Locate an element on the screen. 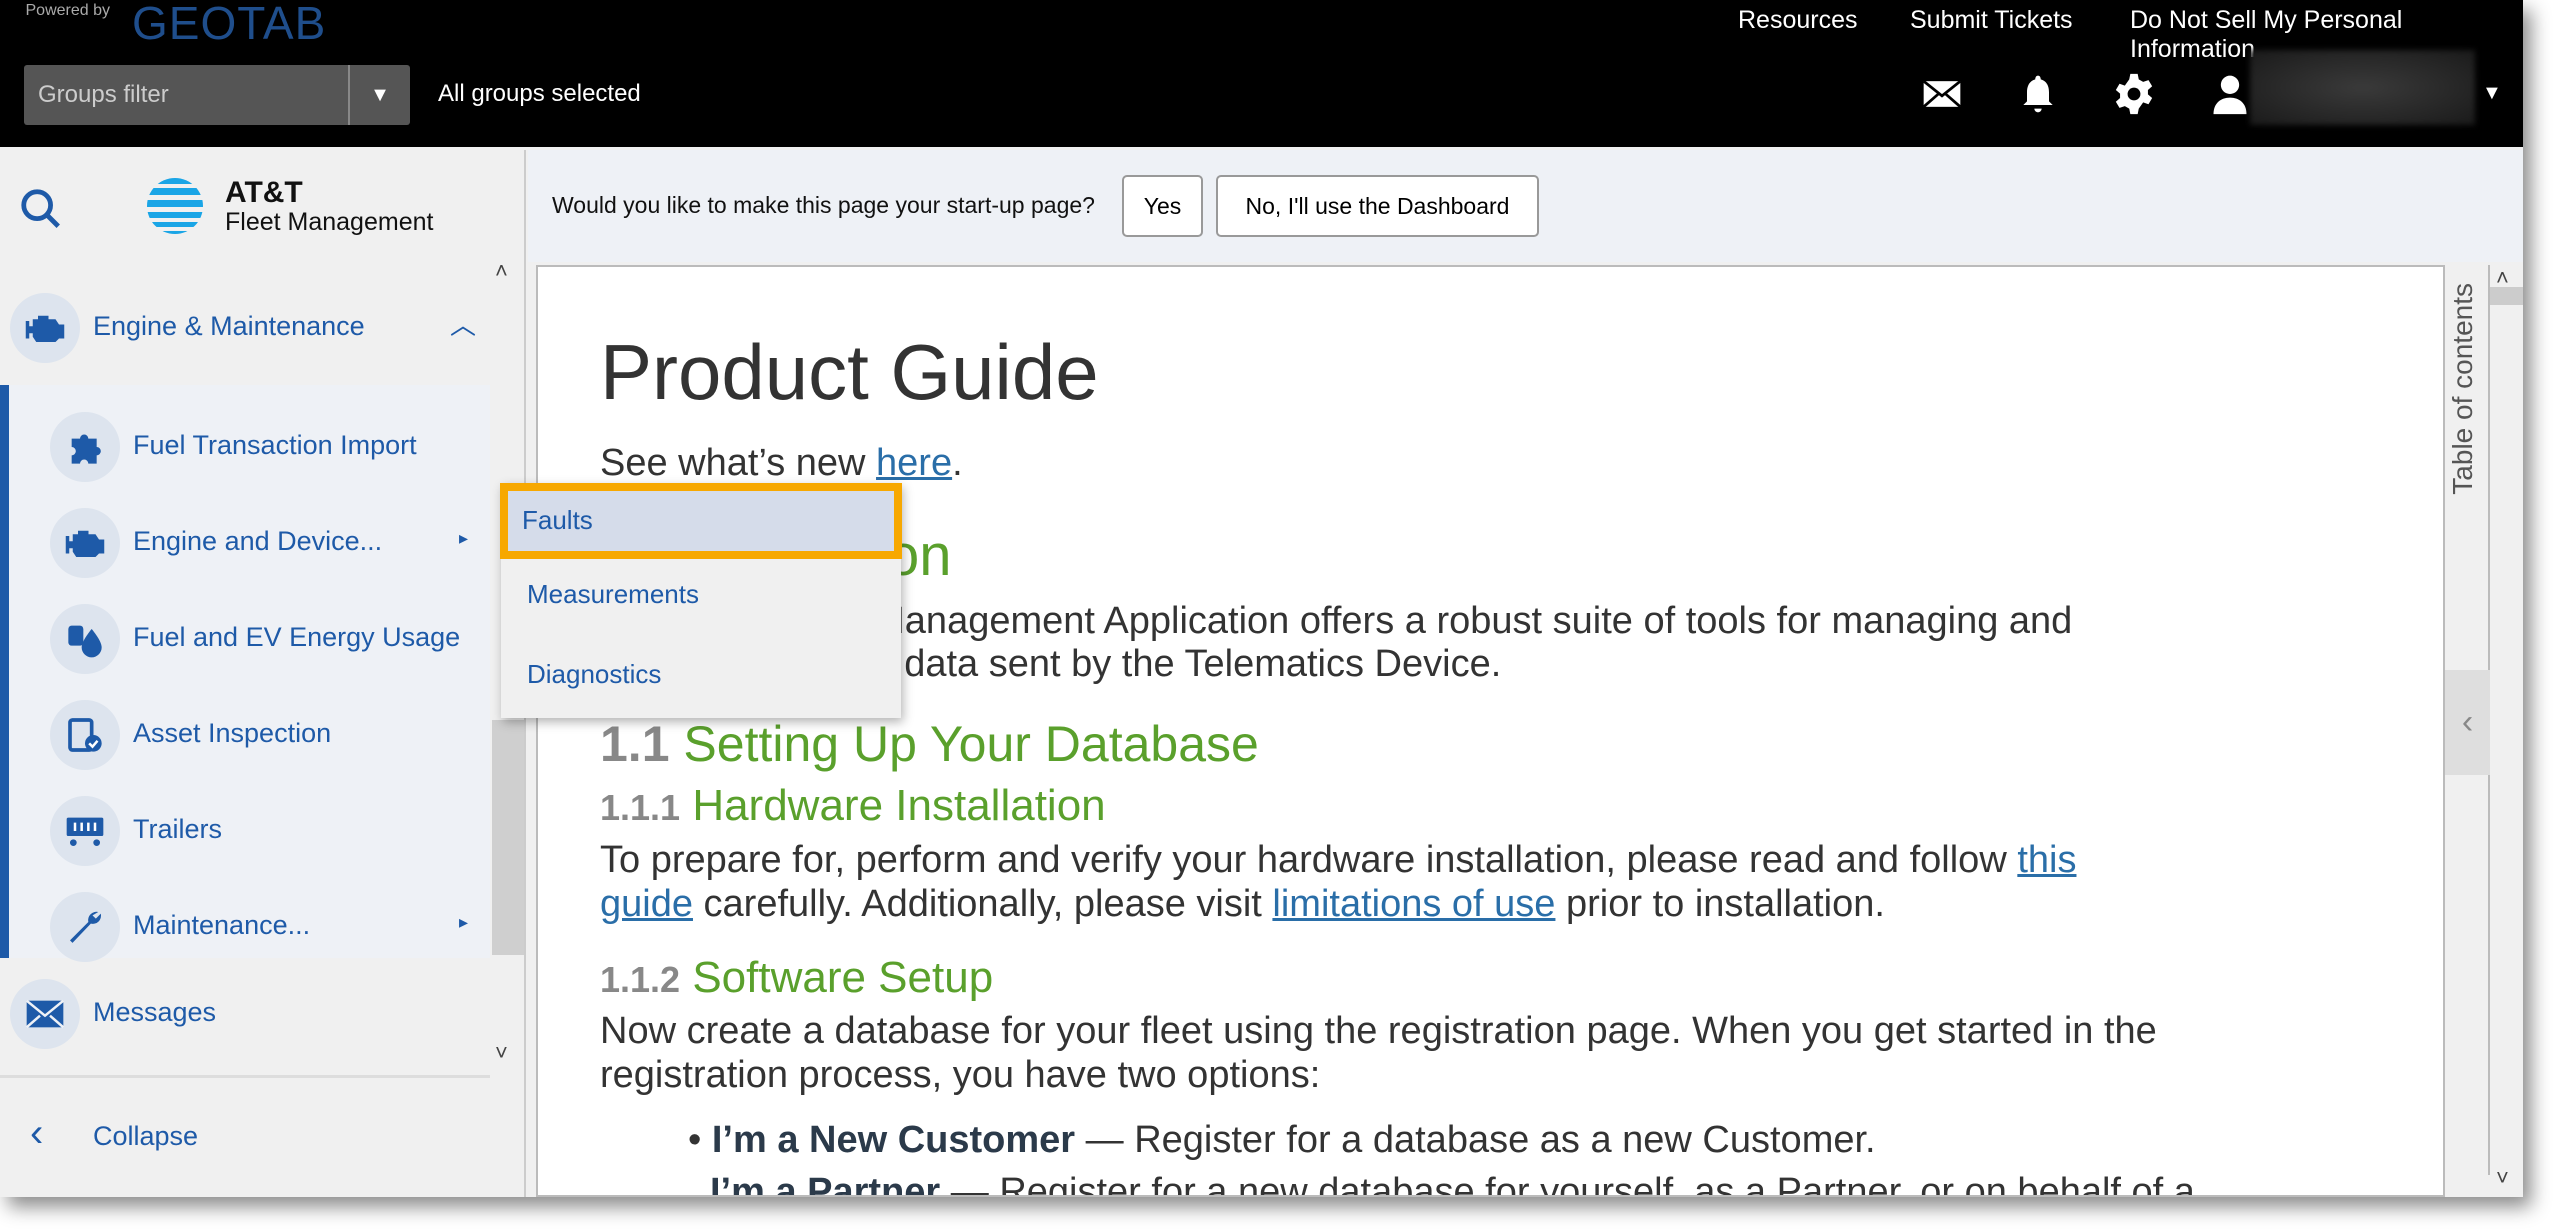  search-icon is located at coordinates (41, 209).